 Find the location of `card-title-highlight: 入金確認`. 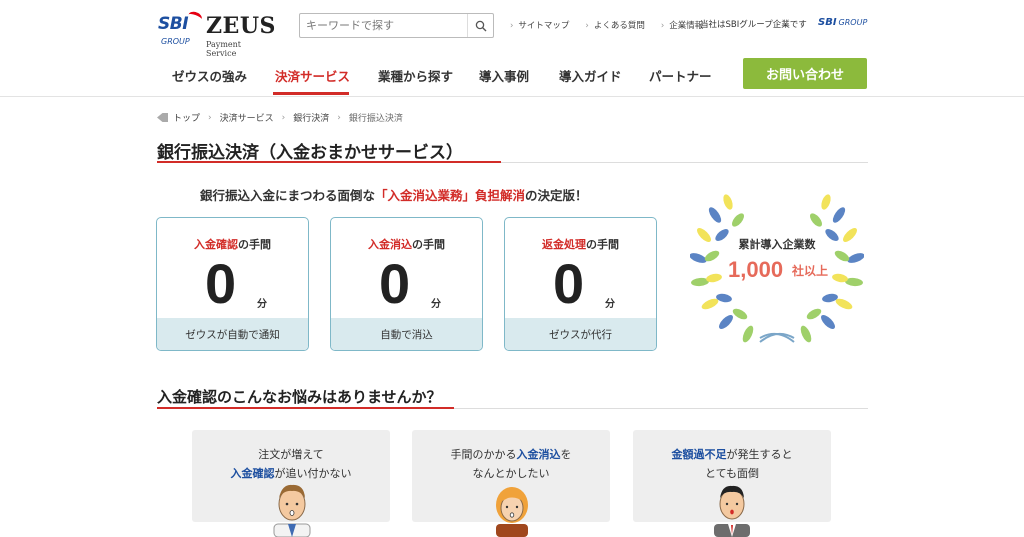

card-title-highlight: 入金確認 is located at coordinates (216, 244).